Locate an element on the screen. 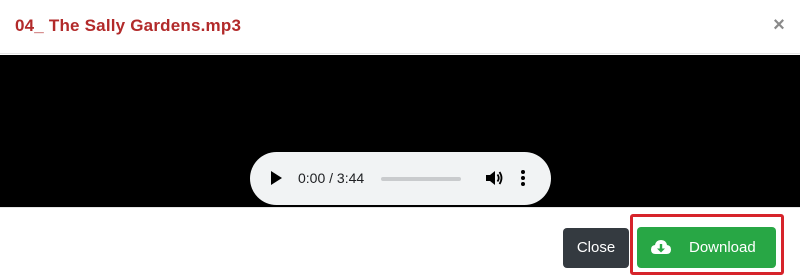 This screenshot has width=800, height=280. progress-slider is located at coordinates (421, 179).